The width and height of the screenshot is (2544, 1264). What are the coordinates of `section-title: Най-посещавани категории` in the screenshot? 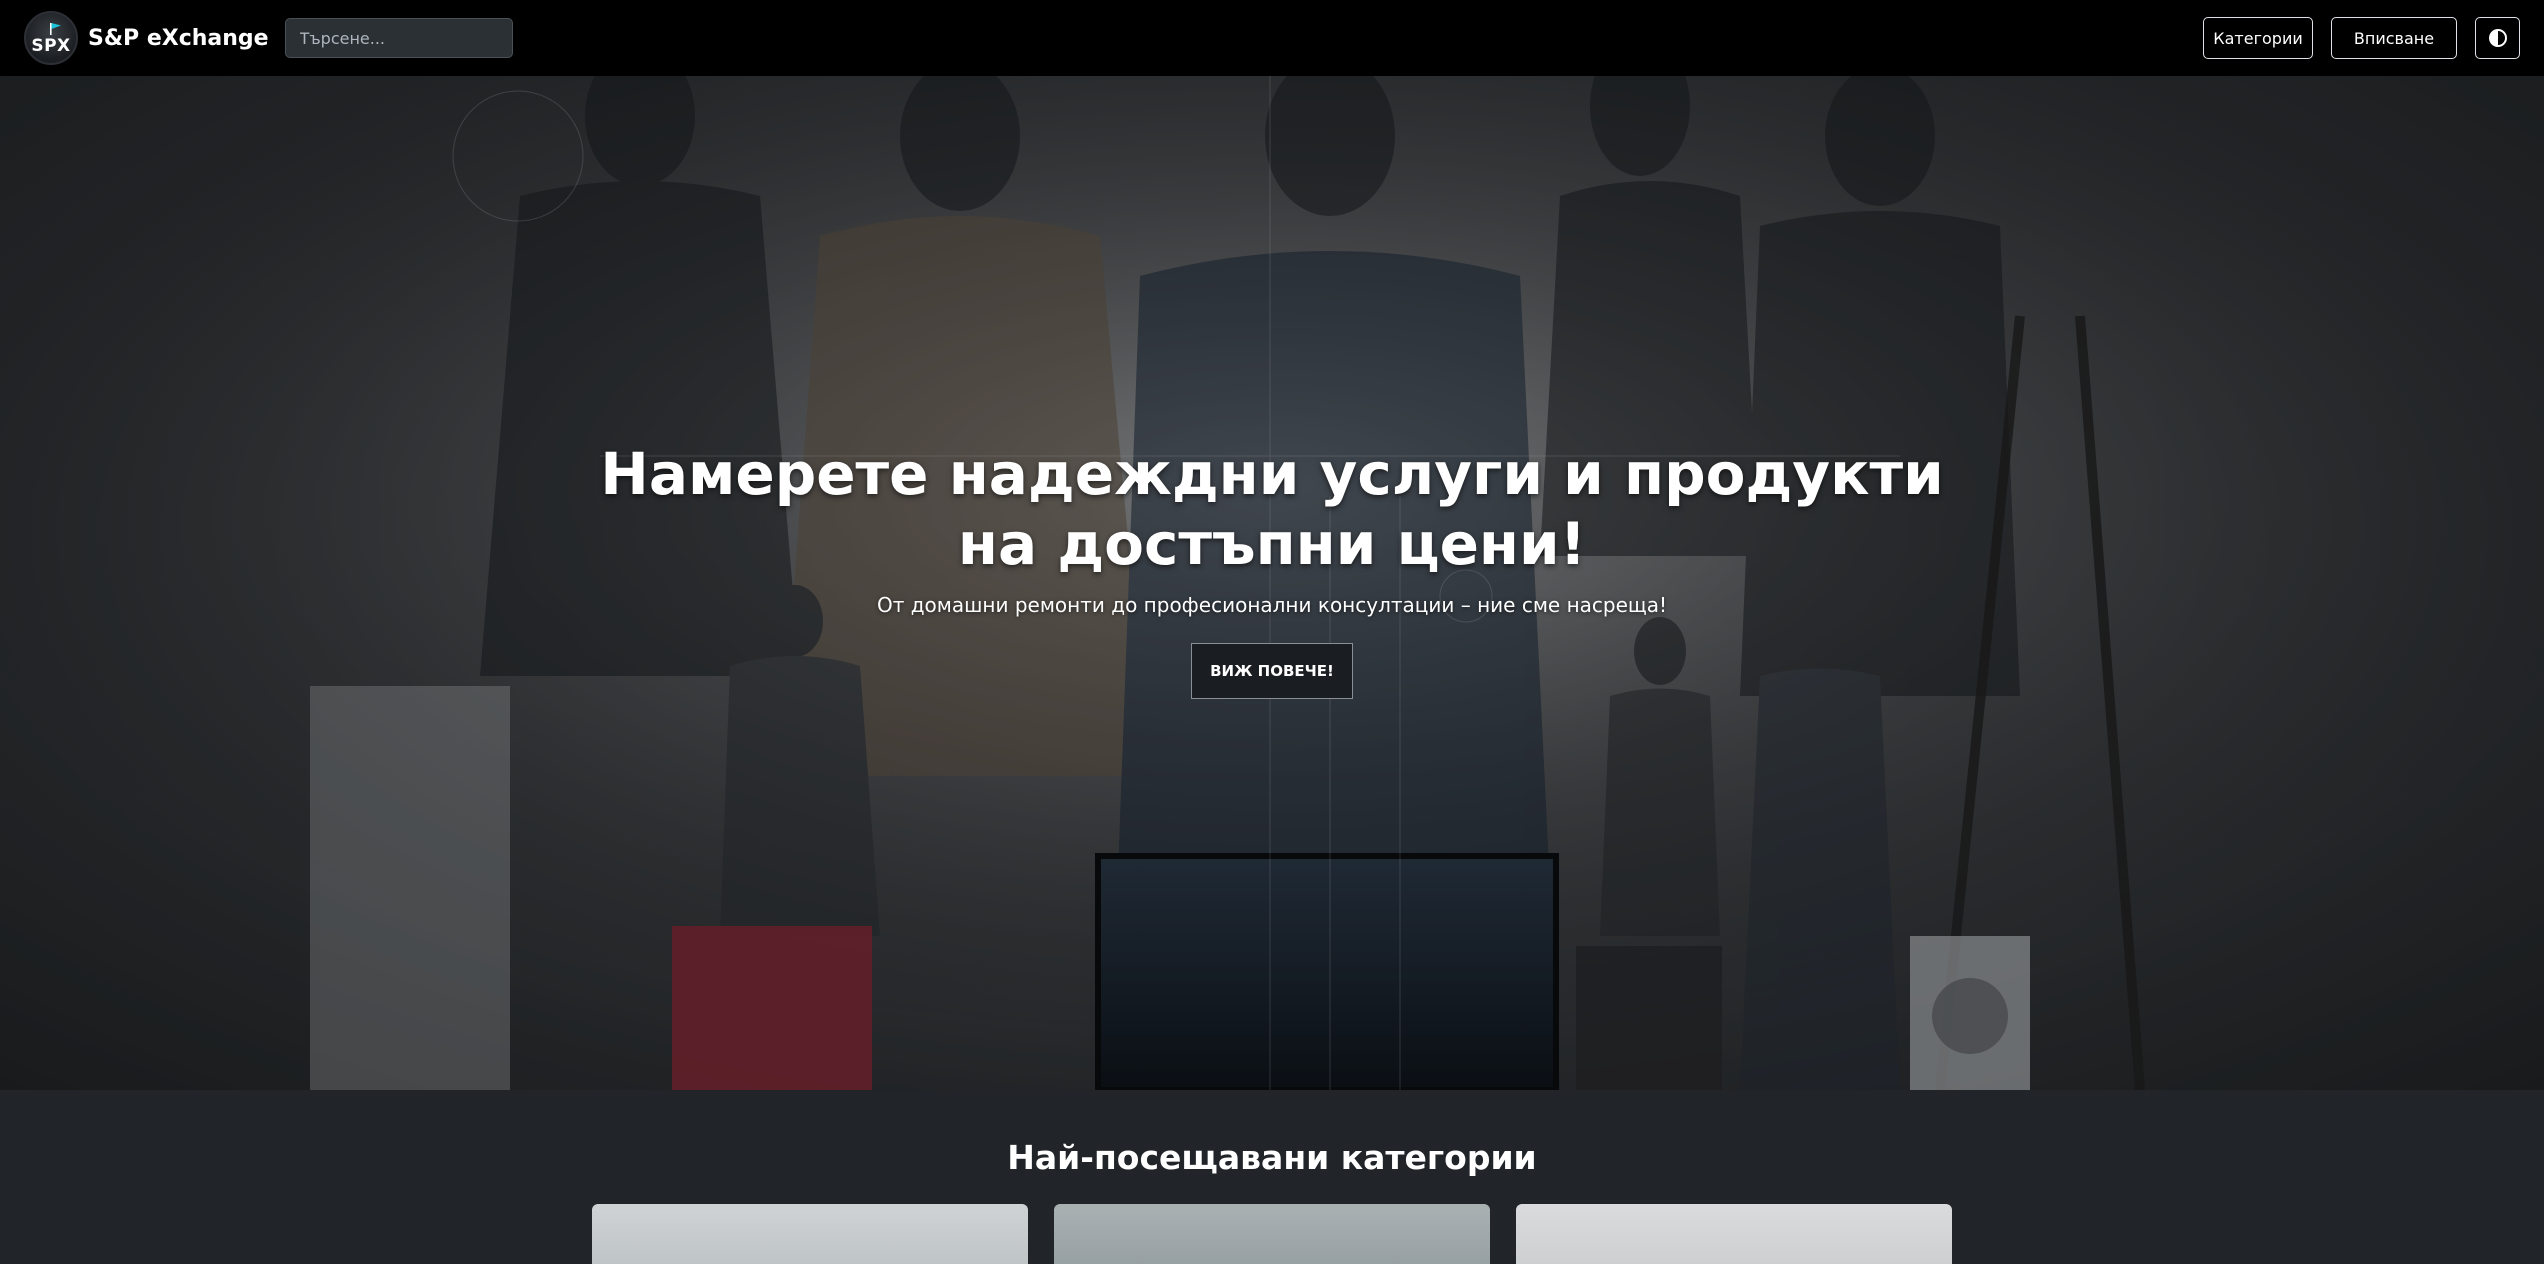 It's located at (1272, 1157).